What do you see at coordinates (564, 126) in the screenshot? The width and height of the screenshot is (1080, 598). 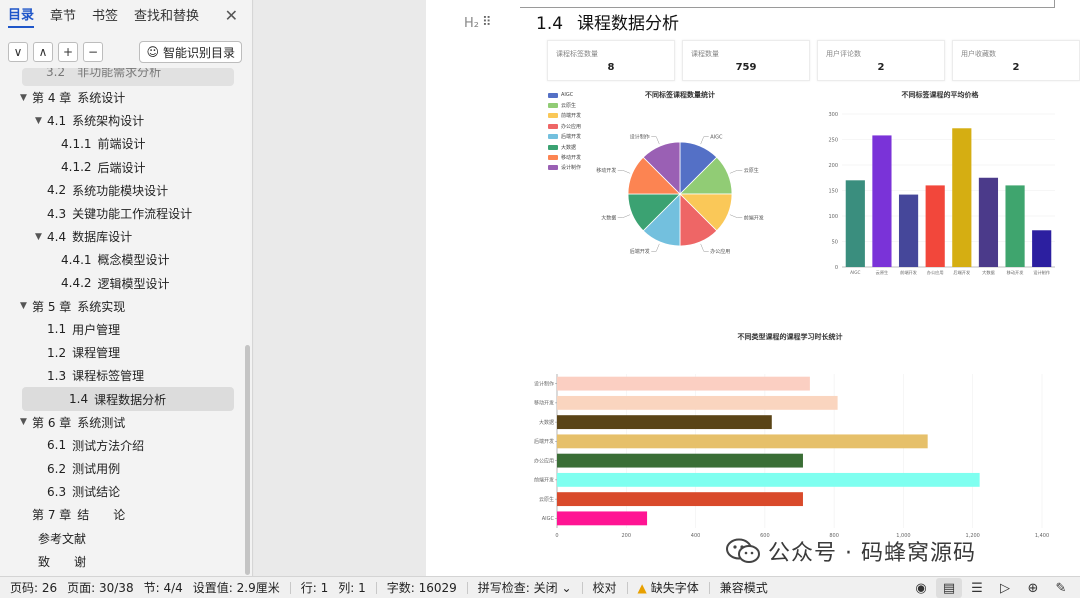 I see `legend-item: 办公应用` at bounding box center [564, 126].